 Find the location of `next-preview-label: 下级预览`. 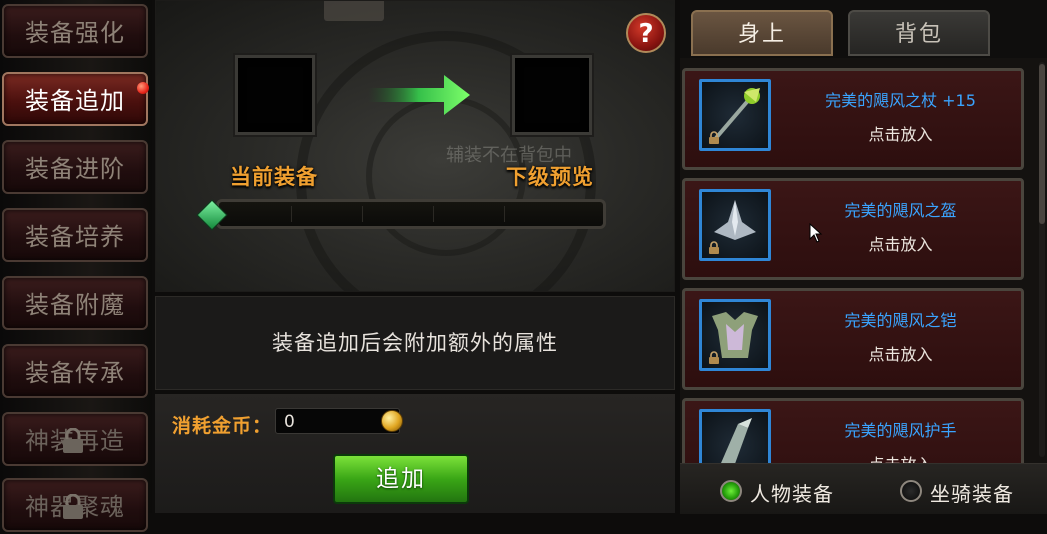

next-preview-label: 下级预览 is located at coordinates (550, 177).